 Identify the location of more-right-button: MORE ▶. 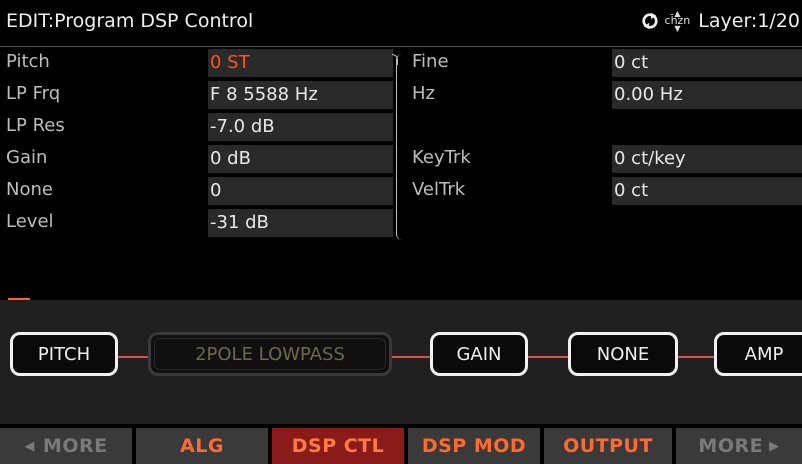
(739, 446).